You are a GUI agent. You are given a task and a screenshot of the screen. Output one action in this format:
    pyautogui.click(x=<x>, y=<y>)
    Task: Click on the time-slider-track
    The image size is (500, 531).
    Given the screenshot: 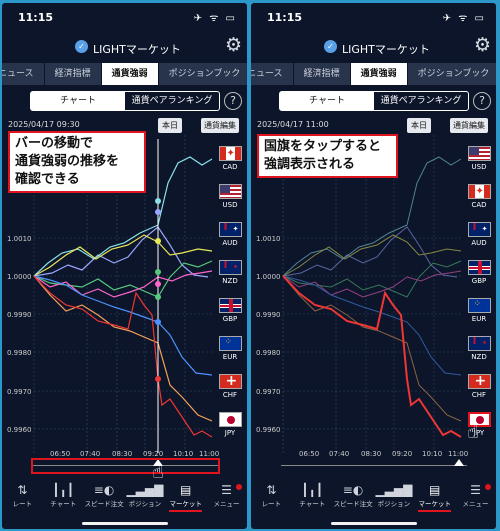 What is the action you would take?
    pyautogui.click(x=374, y=465)
    